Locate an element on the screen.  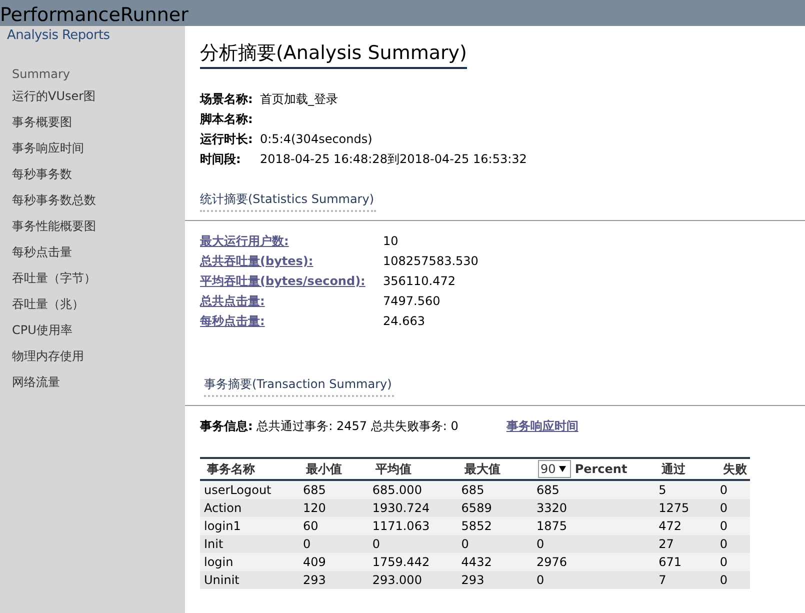
percentile-select: 90 is located at coordinates (554, 469).